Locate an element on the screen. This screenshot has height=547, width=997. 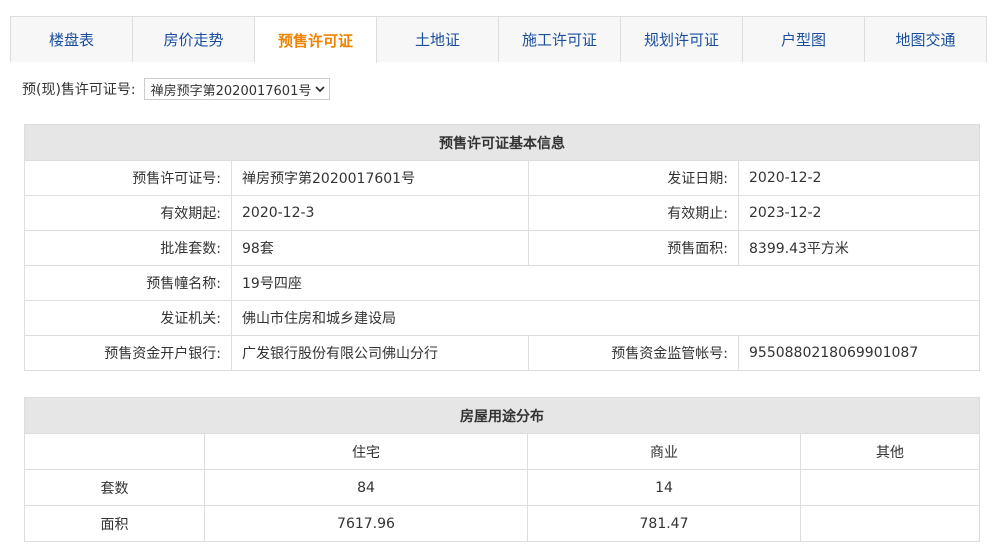
issue-date-value: 2020-12-2 is located at coordinates (859, 178).